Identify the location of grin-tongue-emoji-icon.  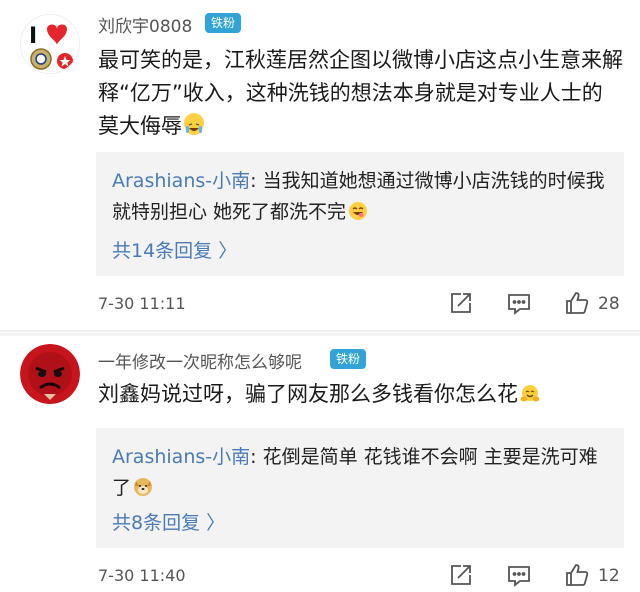
(358, 210).